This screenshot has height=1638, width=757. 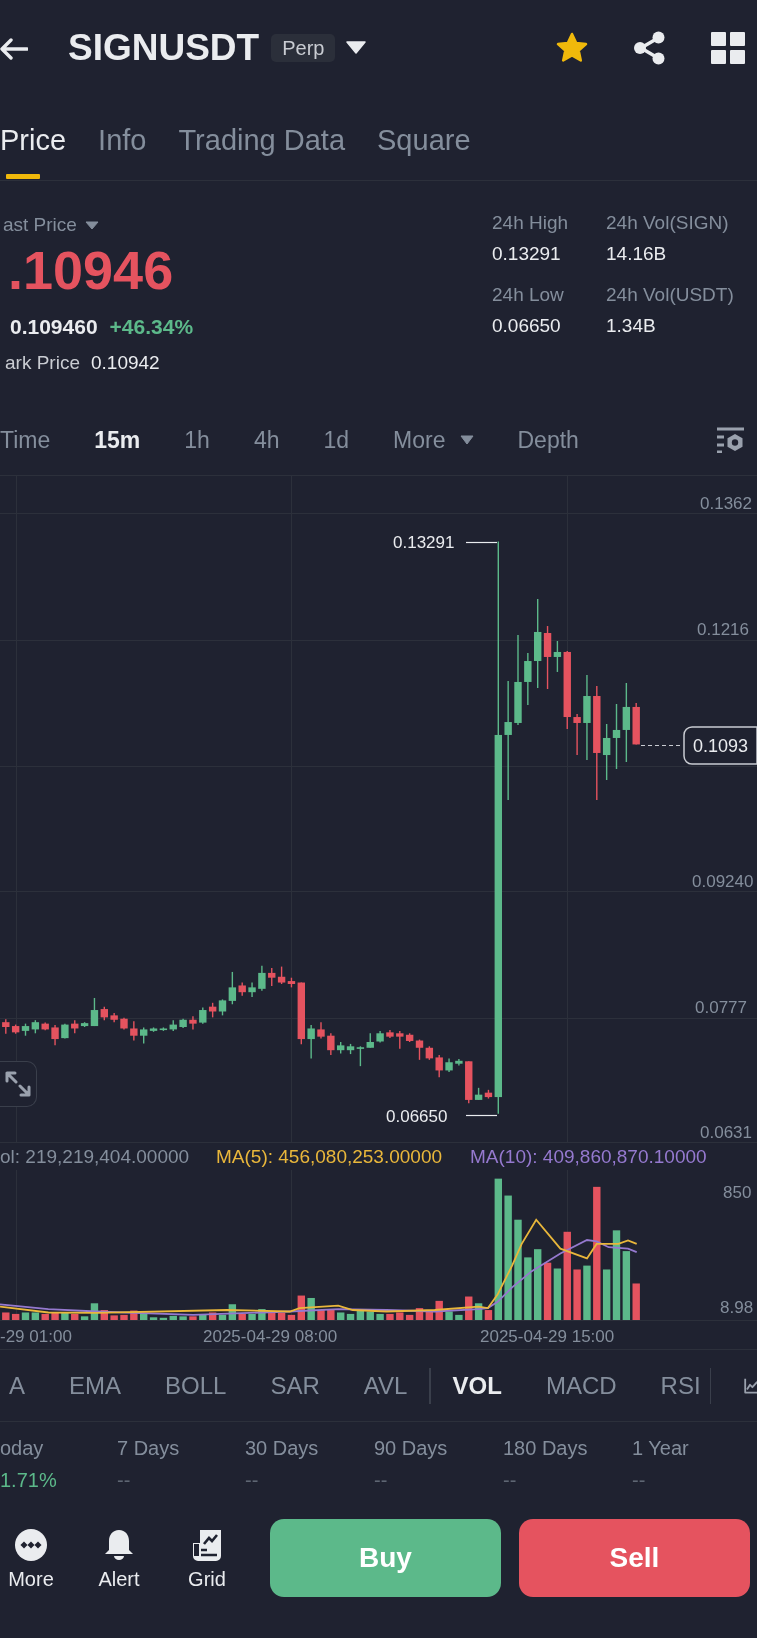 I want to click on more-button: More, so click(x=31, y=1558).